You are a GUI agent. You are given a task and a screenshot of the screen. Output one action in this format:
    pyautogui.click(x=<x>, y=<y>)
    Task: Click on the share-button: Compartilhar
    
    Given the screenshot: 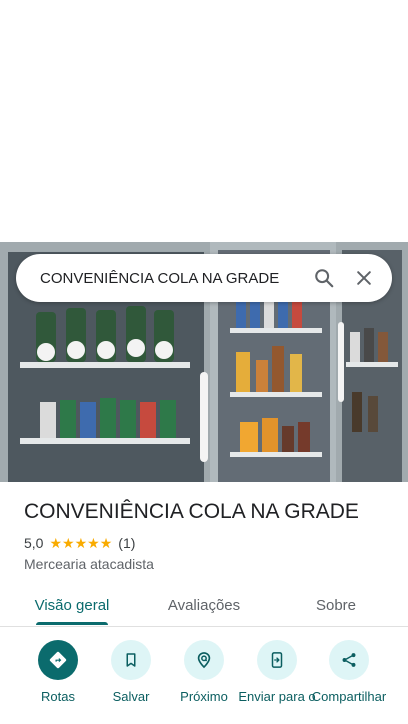 What is the action you would take?
    pyautogui.click(x=349, y=672)
    